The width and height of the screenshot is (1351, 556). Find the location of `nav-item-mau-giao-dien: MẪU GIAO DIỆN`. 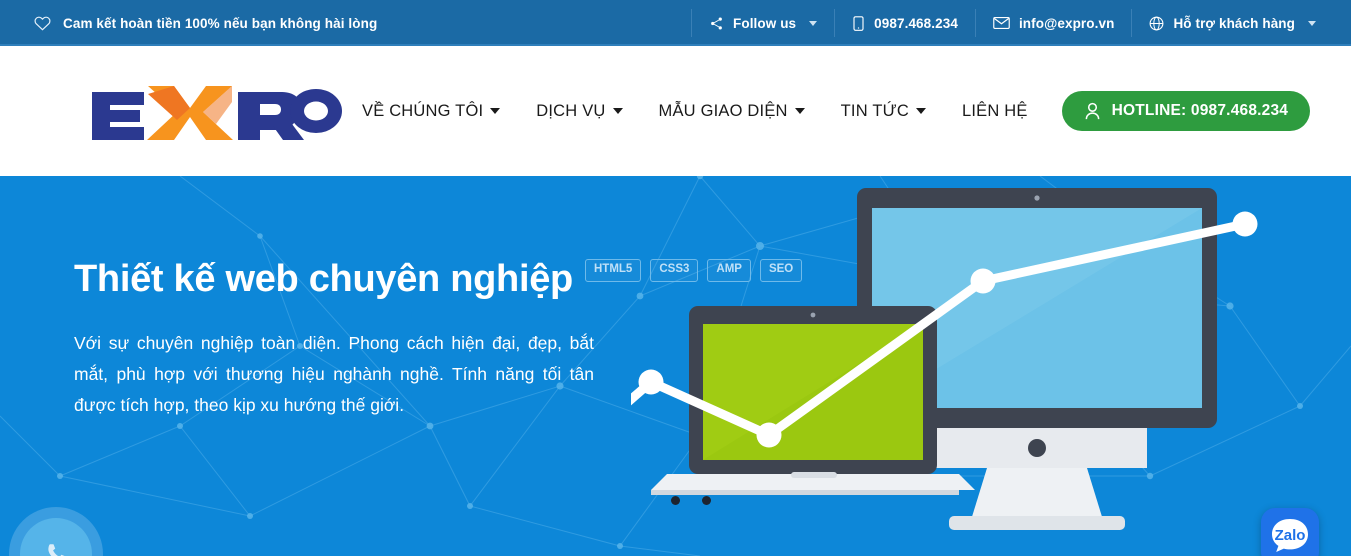

nav-item-mau-giao-dien: MẪU GIAO DIỆN is located at coordinates (732, 111).